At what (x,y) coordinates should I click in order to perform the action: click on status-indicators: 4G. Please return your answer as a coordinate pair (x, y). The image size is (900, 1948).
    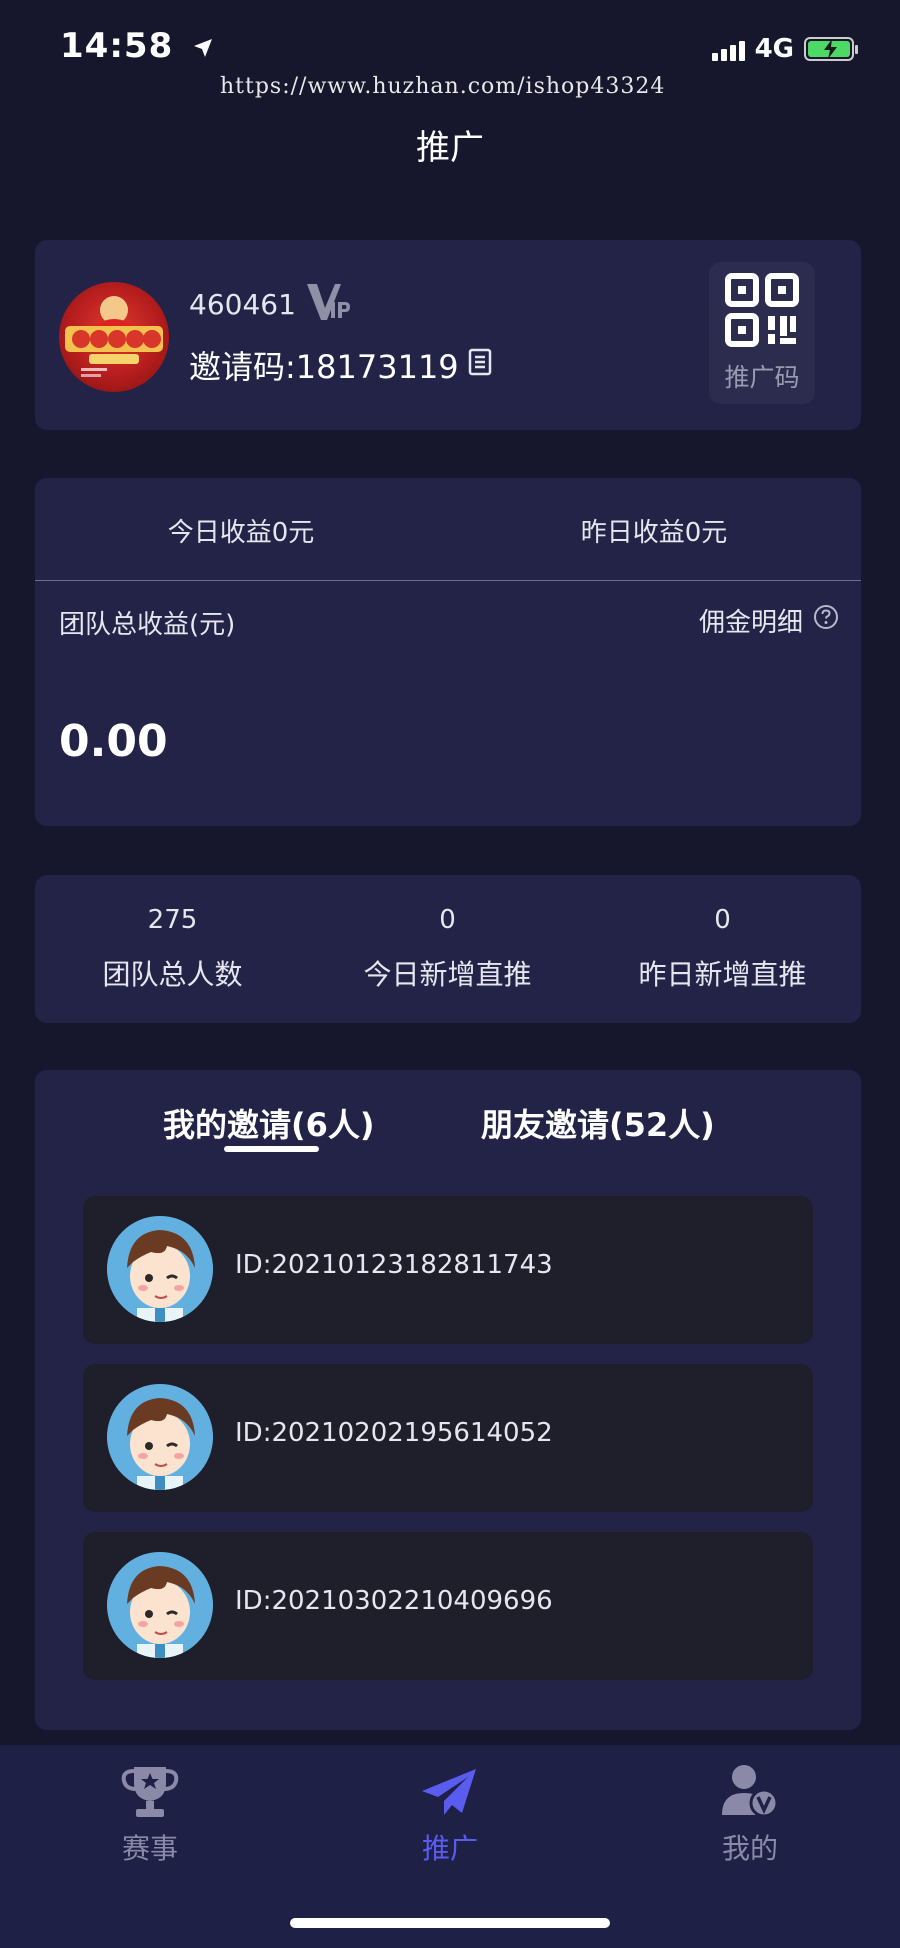
    Looking at the image, I should click on (784, 49).